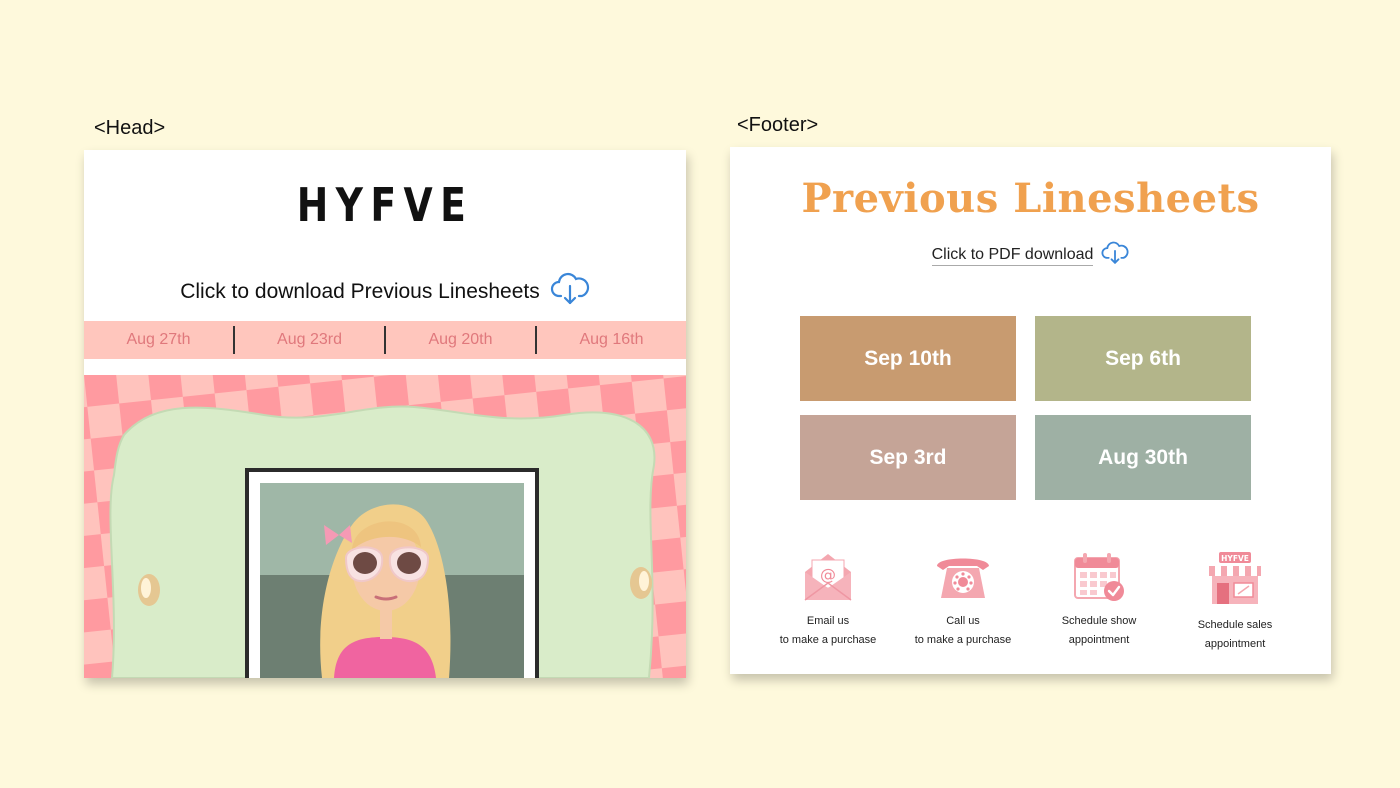  I want to click on contact-schedule-show: Schedule show appointment, so click(1099, 600).